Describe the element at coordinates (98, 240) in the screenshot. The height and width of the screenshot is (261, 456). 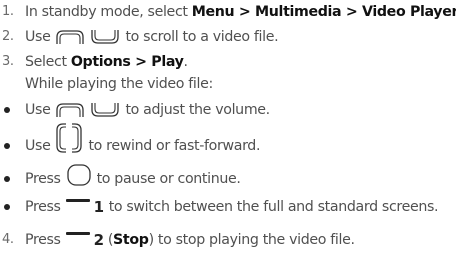
I see `soft-key-digit: 2` at that location.